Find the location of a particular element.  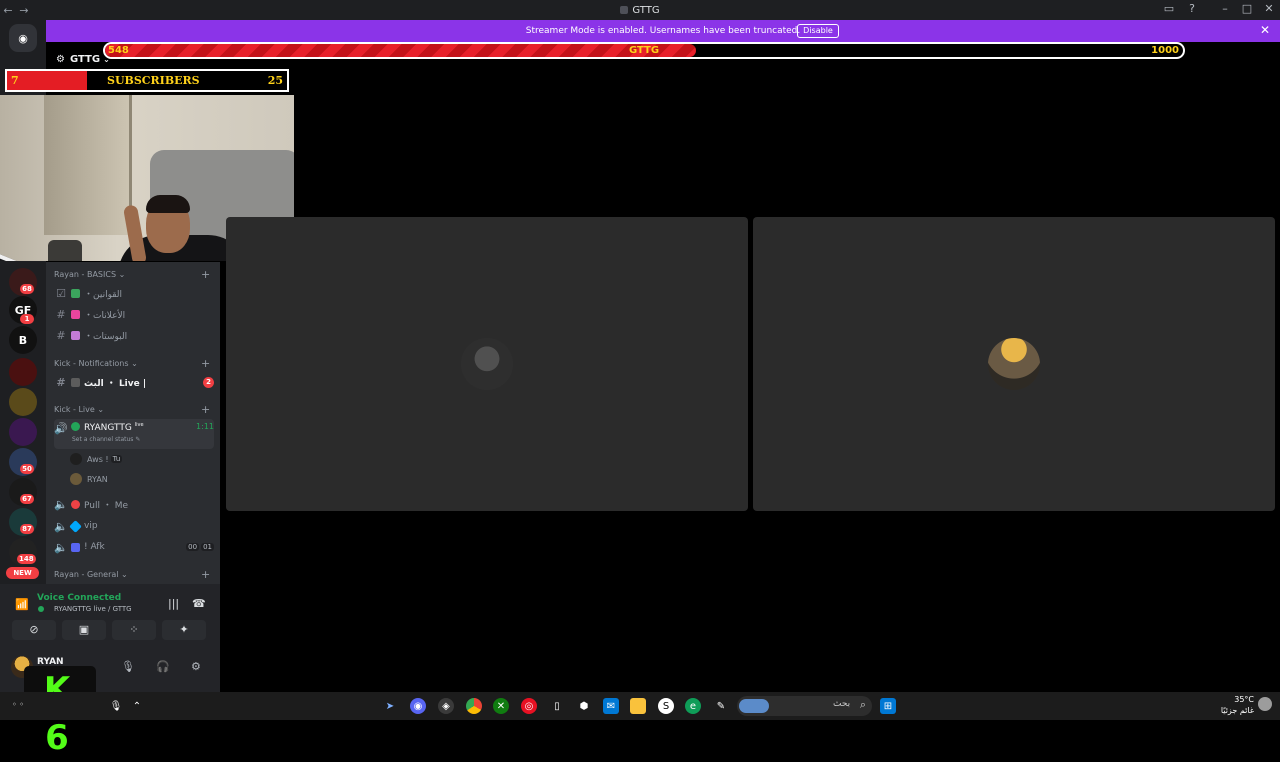

subscribers-label: SUBSCRIBERS is located at coordinates (153, 80).